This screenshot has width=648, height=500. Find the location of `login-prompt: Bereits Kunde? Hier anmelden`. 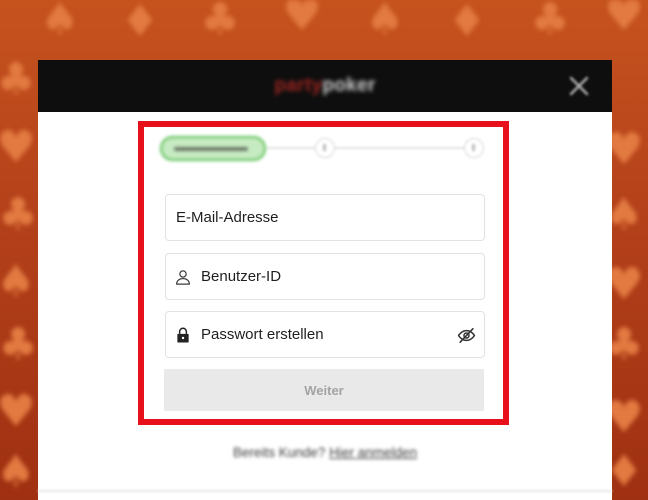

login-prompt: Bereits Kunde? Hier anmelden is located at coordinates (325, 453).